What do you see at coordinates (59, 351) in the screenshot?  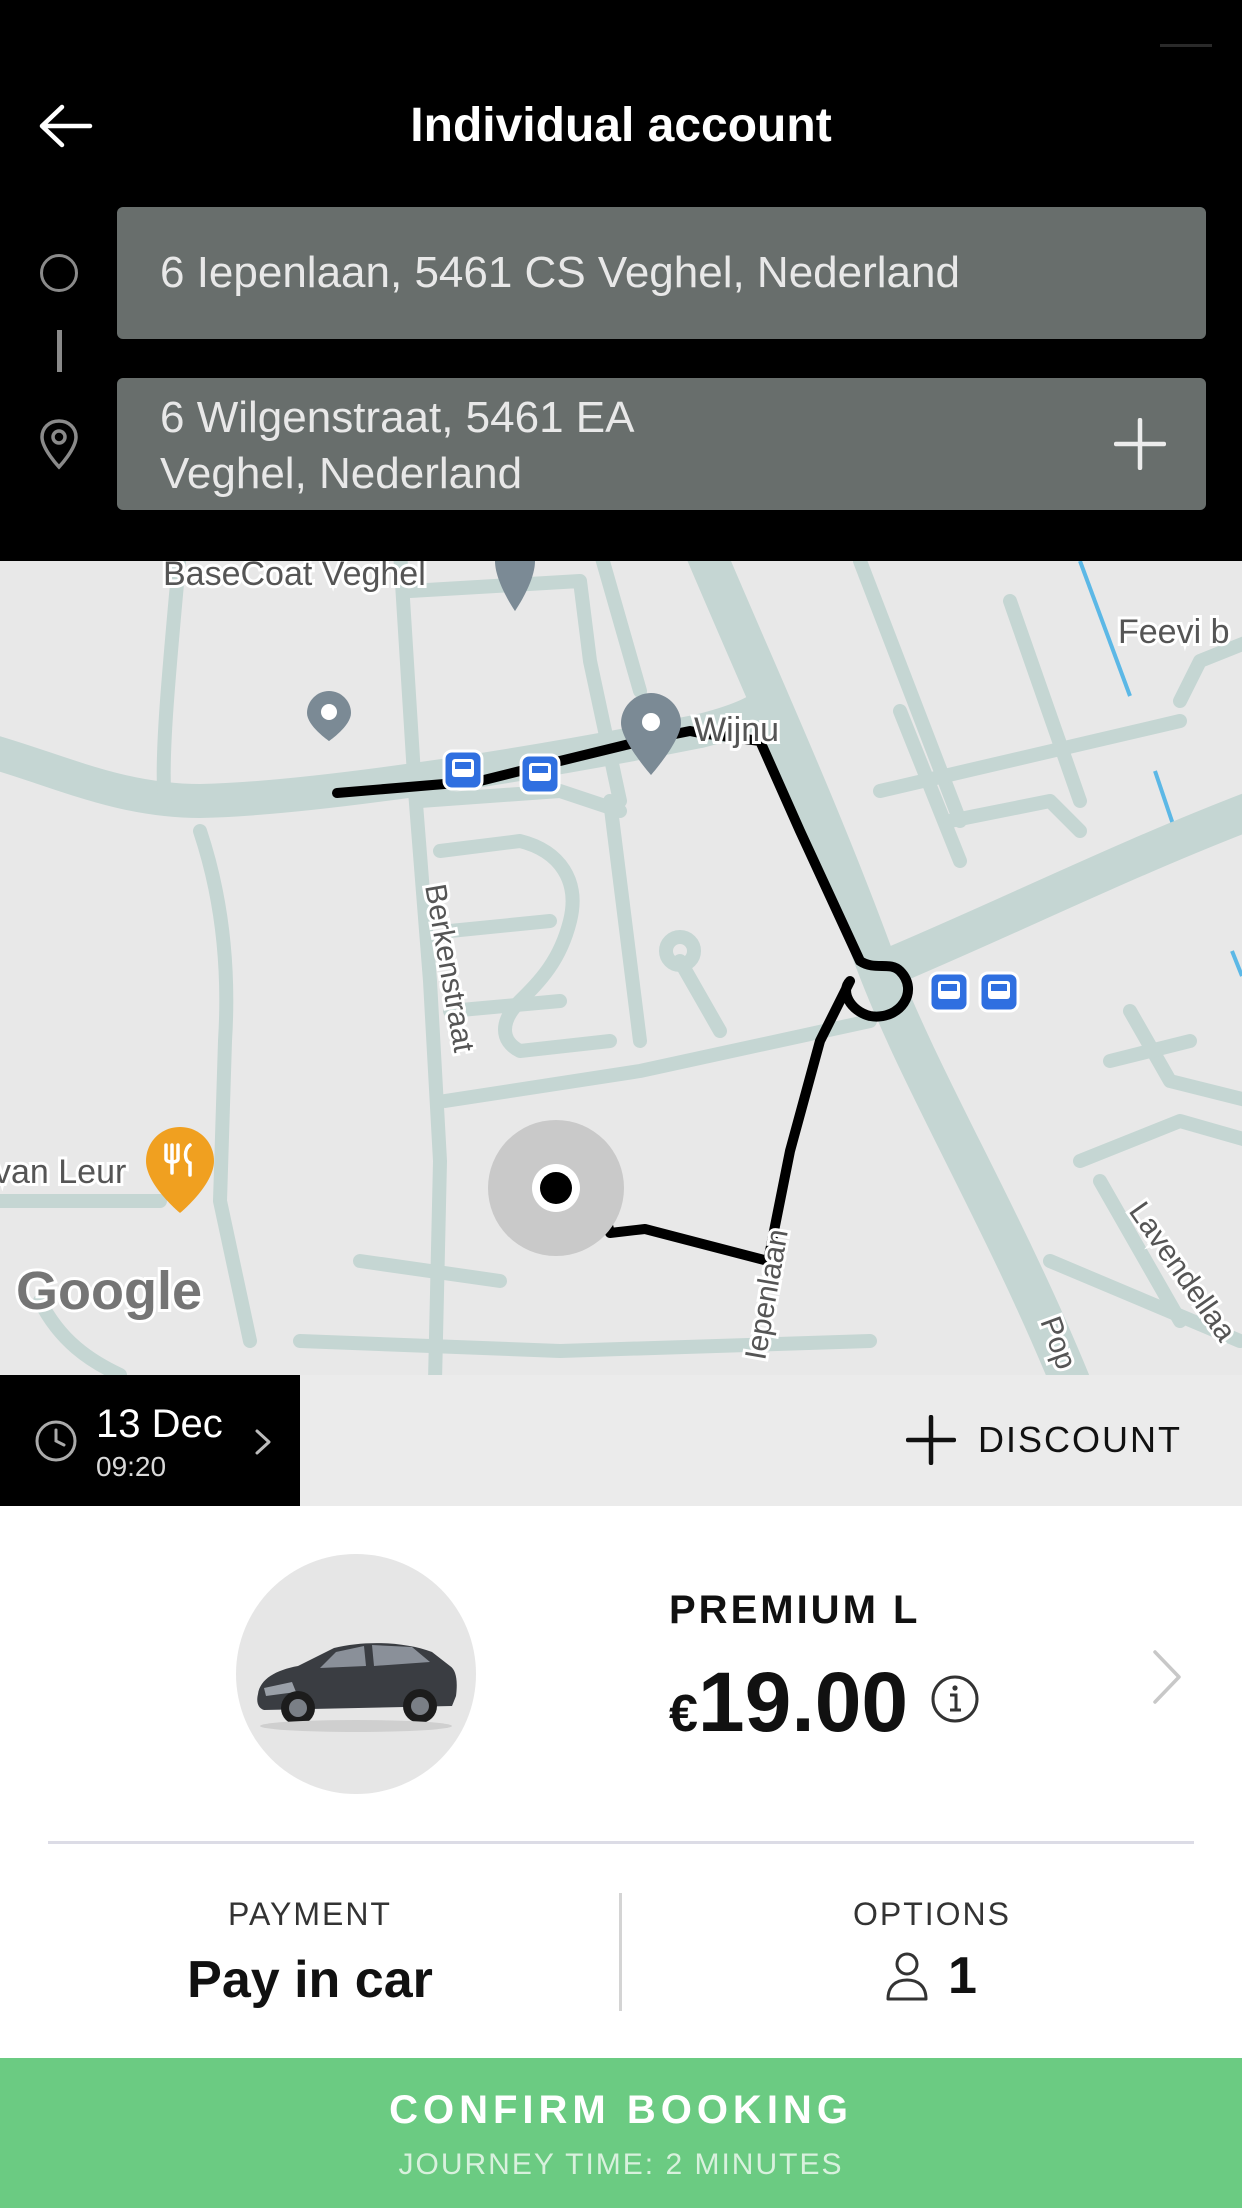 I see `route-connector` at bounding box center [59, 351].